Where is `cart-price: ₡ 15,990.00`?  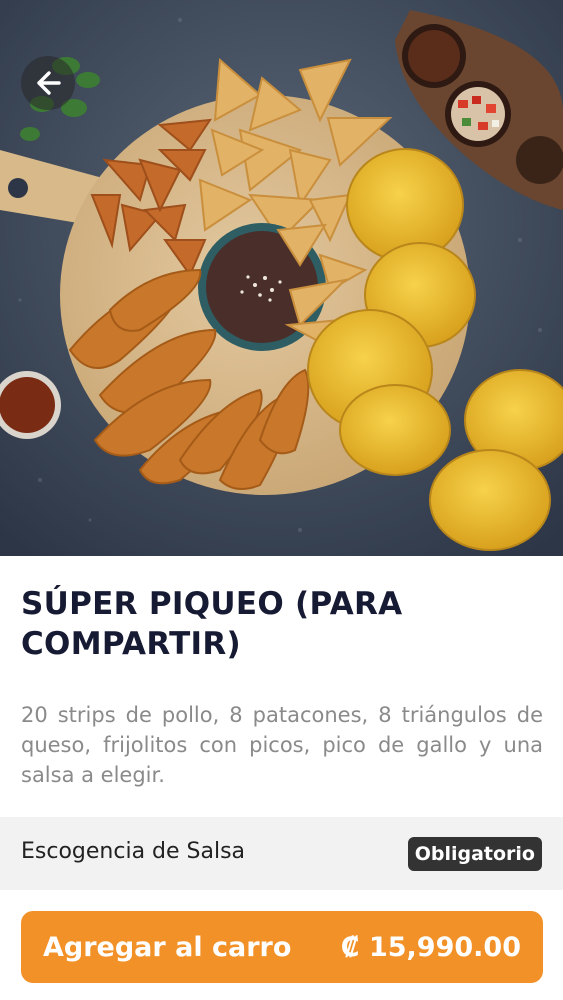 cart-price: ₡ 15,990.00 is located at coordinates (430, 947).